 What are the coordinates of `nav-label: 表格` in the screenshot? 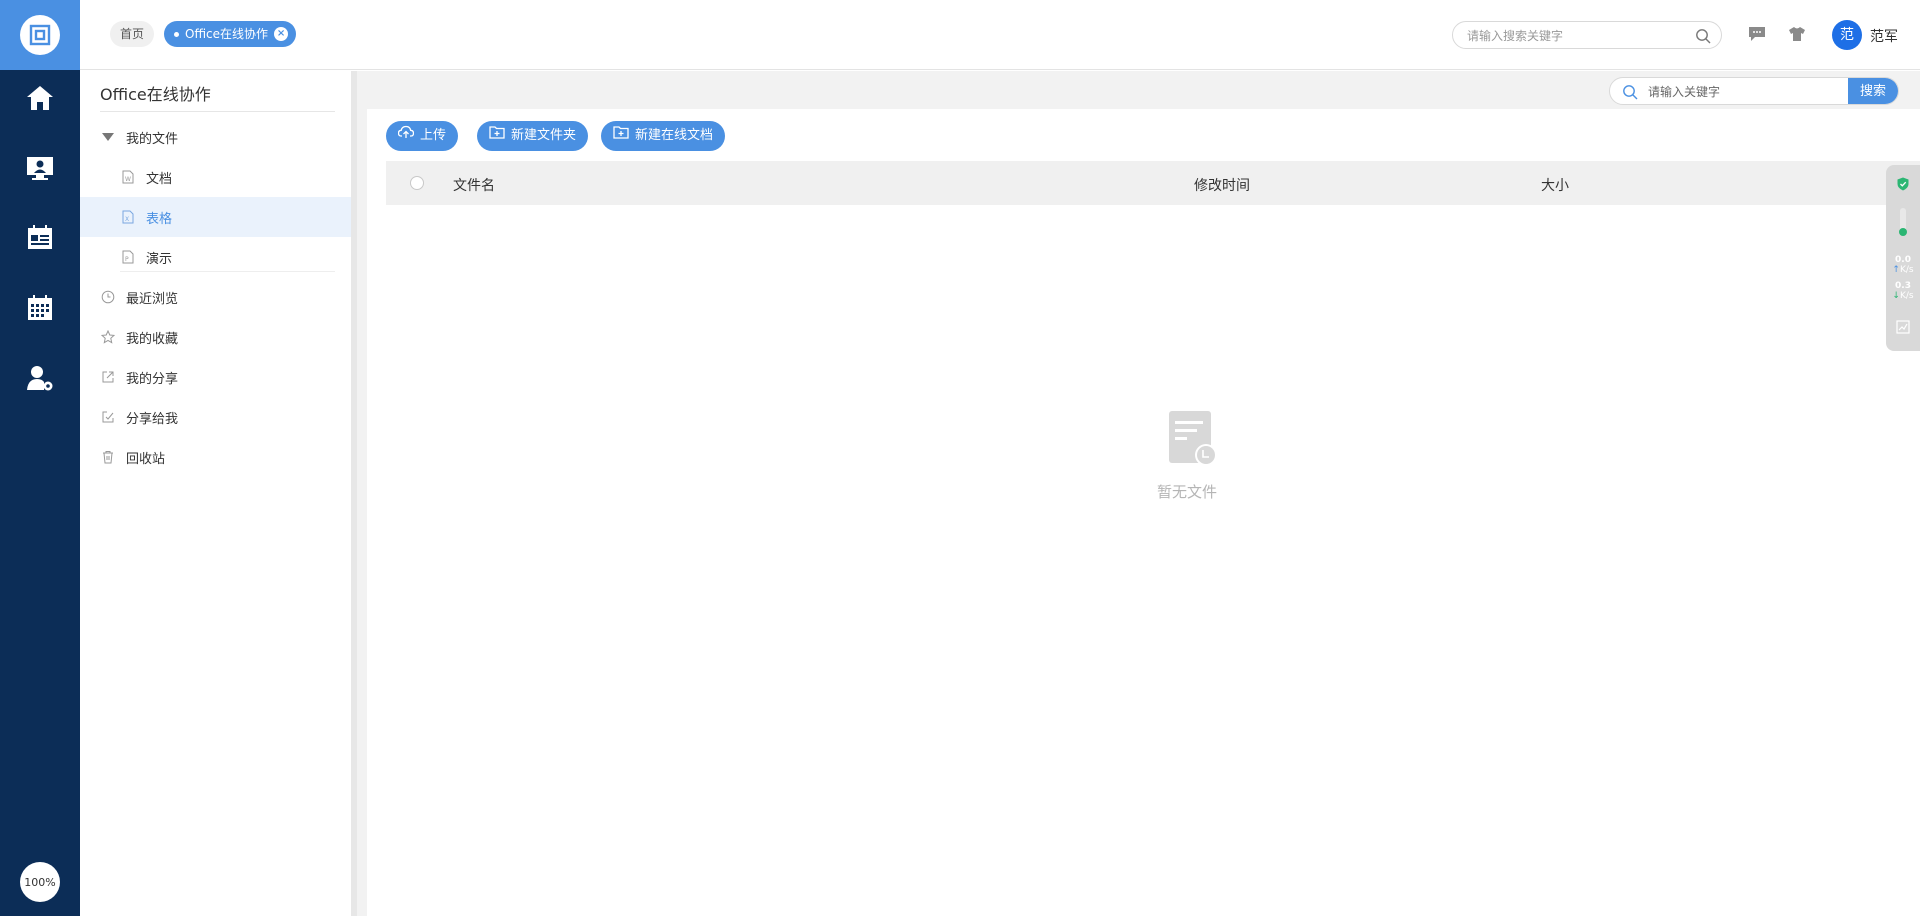 It's located at (159, 219).